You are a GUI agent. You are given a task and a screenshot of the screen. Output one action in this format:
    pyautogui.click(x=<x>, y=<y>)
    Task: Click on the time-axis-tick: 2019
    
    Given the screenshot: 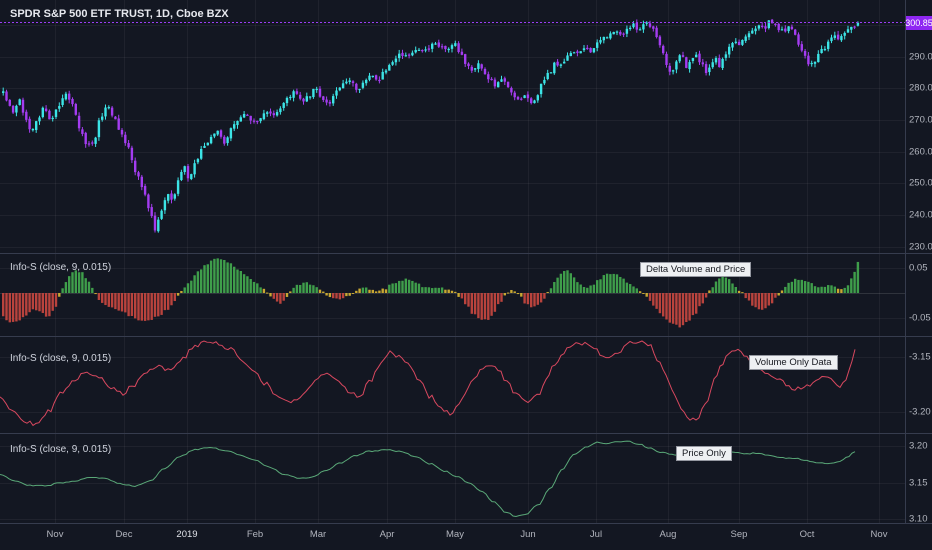 What is the action you would take?
    pyautogui.click(x=187, y=534)
    